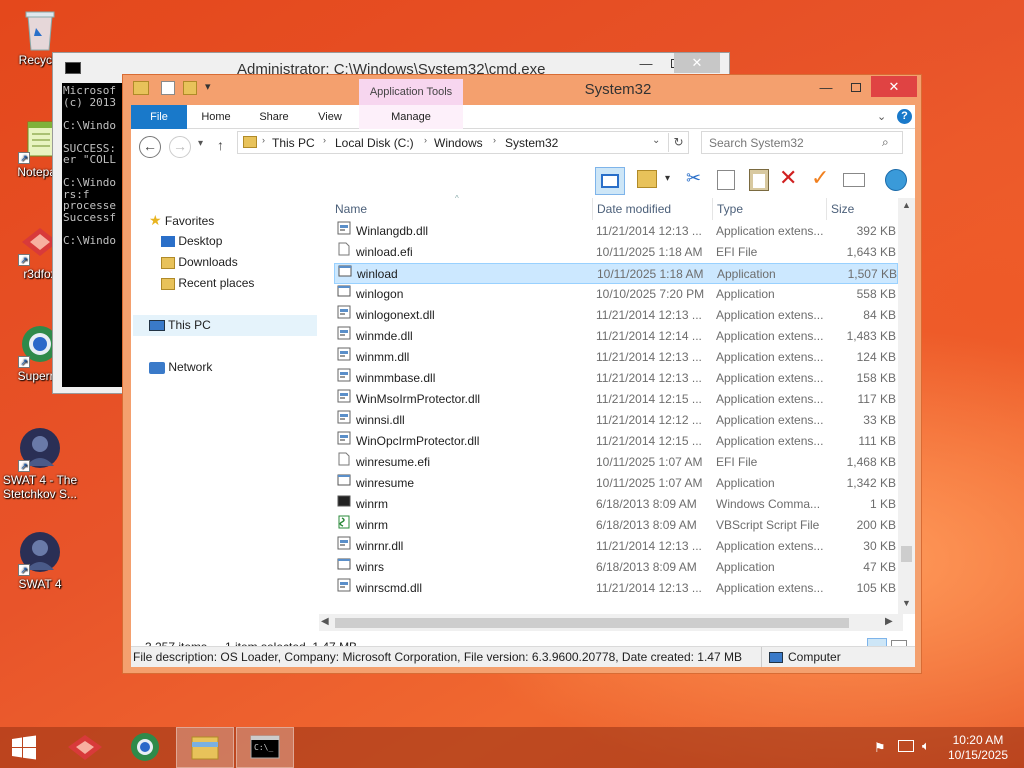 This screenshot has width=1024, height=768. What do you see at coordinates (880, 748) in the screenshot?
I see `action-center-flag-icon: ⚑` at bounding box center [880, 748].